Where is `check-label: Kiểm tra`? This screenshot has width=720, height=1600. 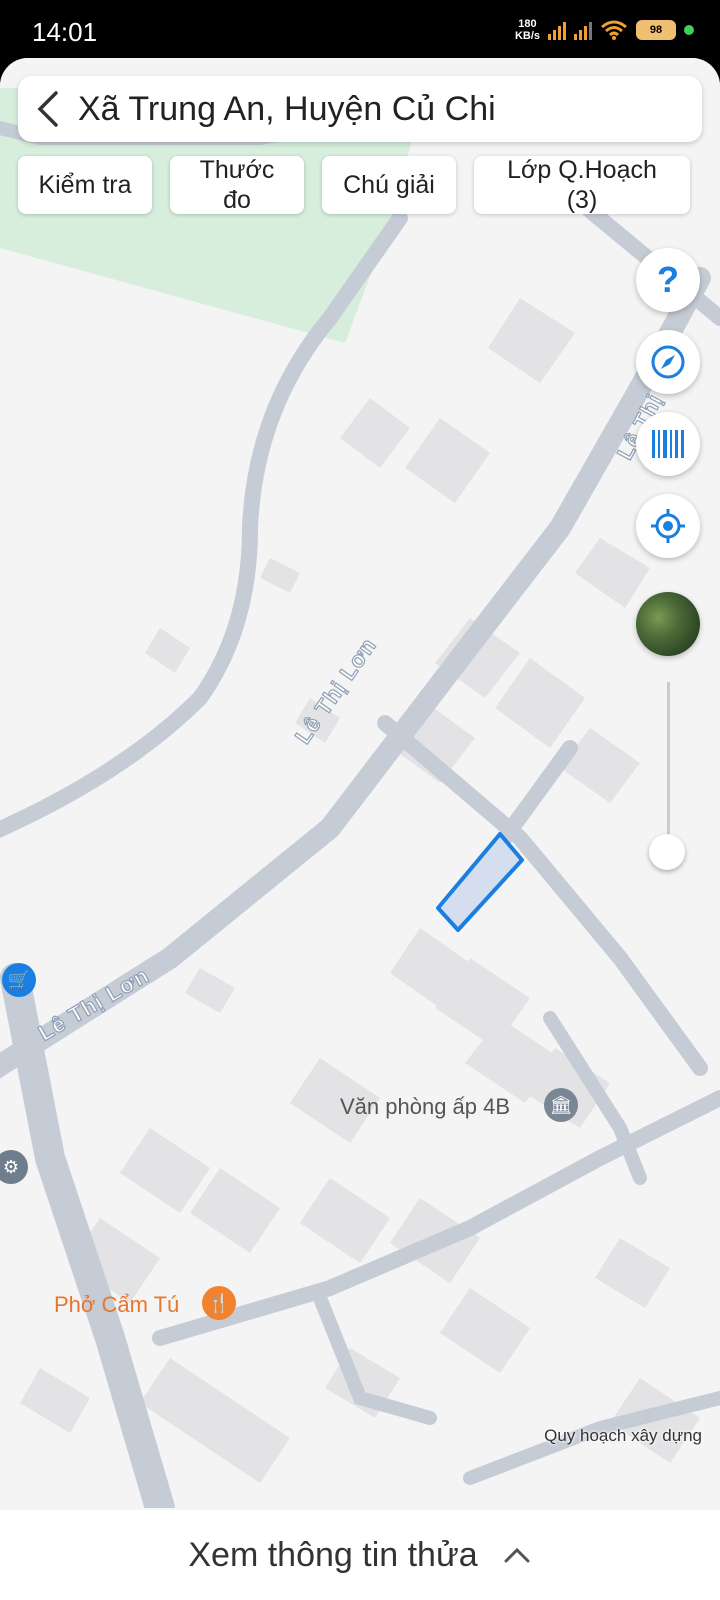 check-label: Kiểm tra is located at coordinates (85, 185).